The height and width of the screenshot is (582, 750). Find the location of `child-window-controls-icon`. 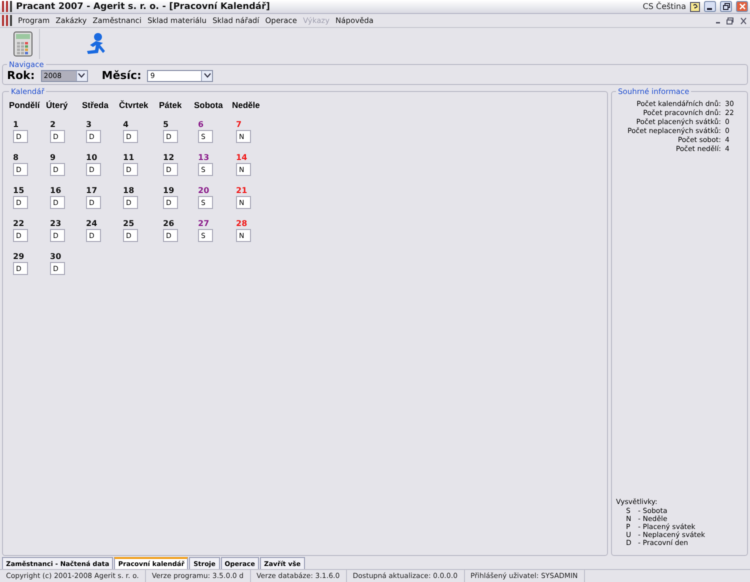

child-window-controls-icon is located at coordinates (731, 20).